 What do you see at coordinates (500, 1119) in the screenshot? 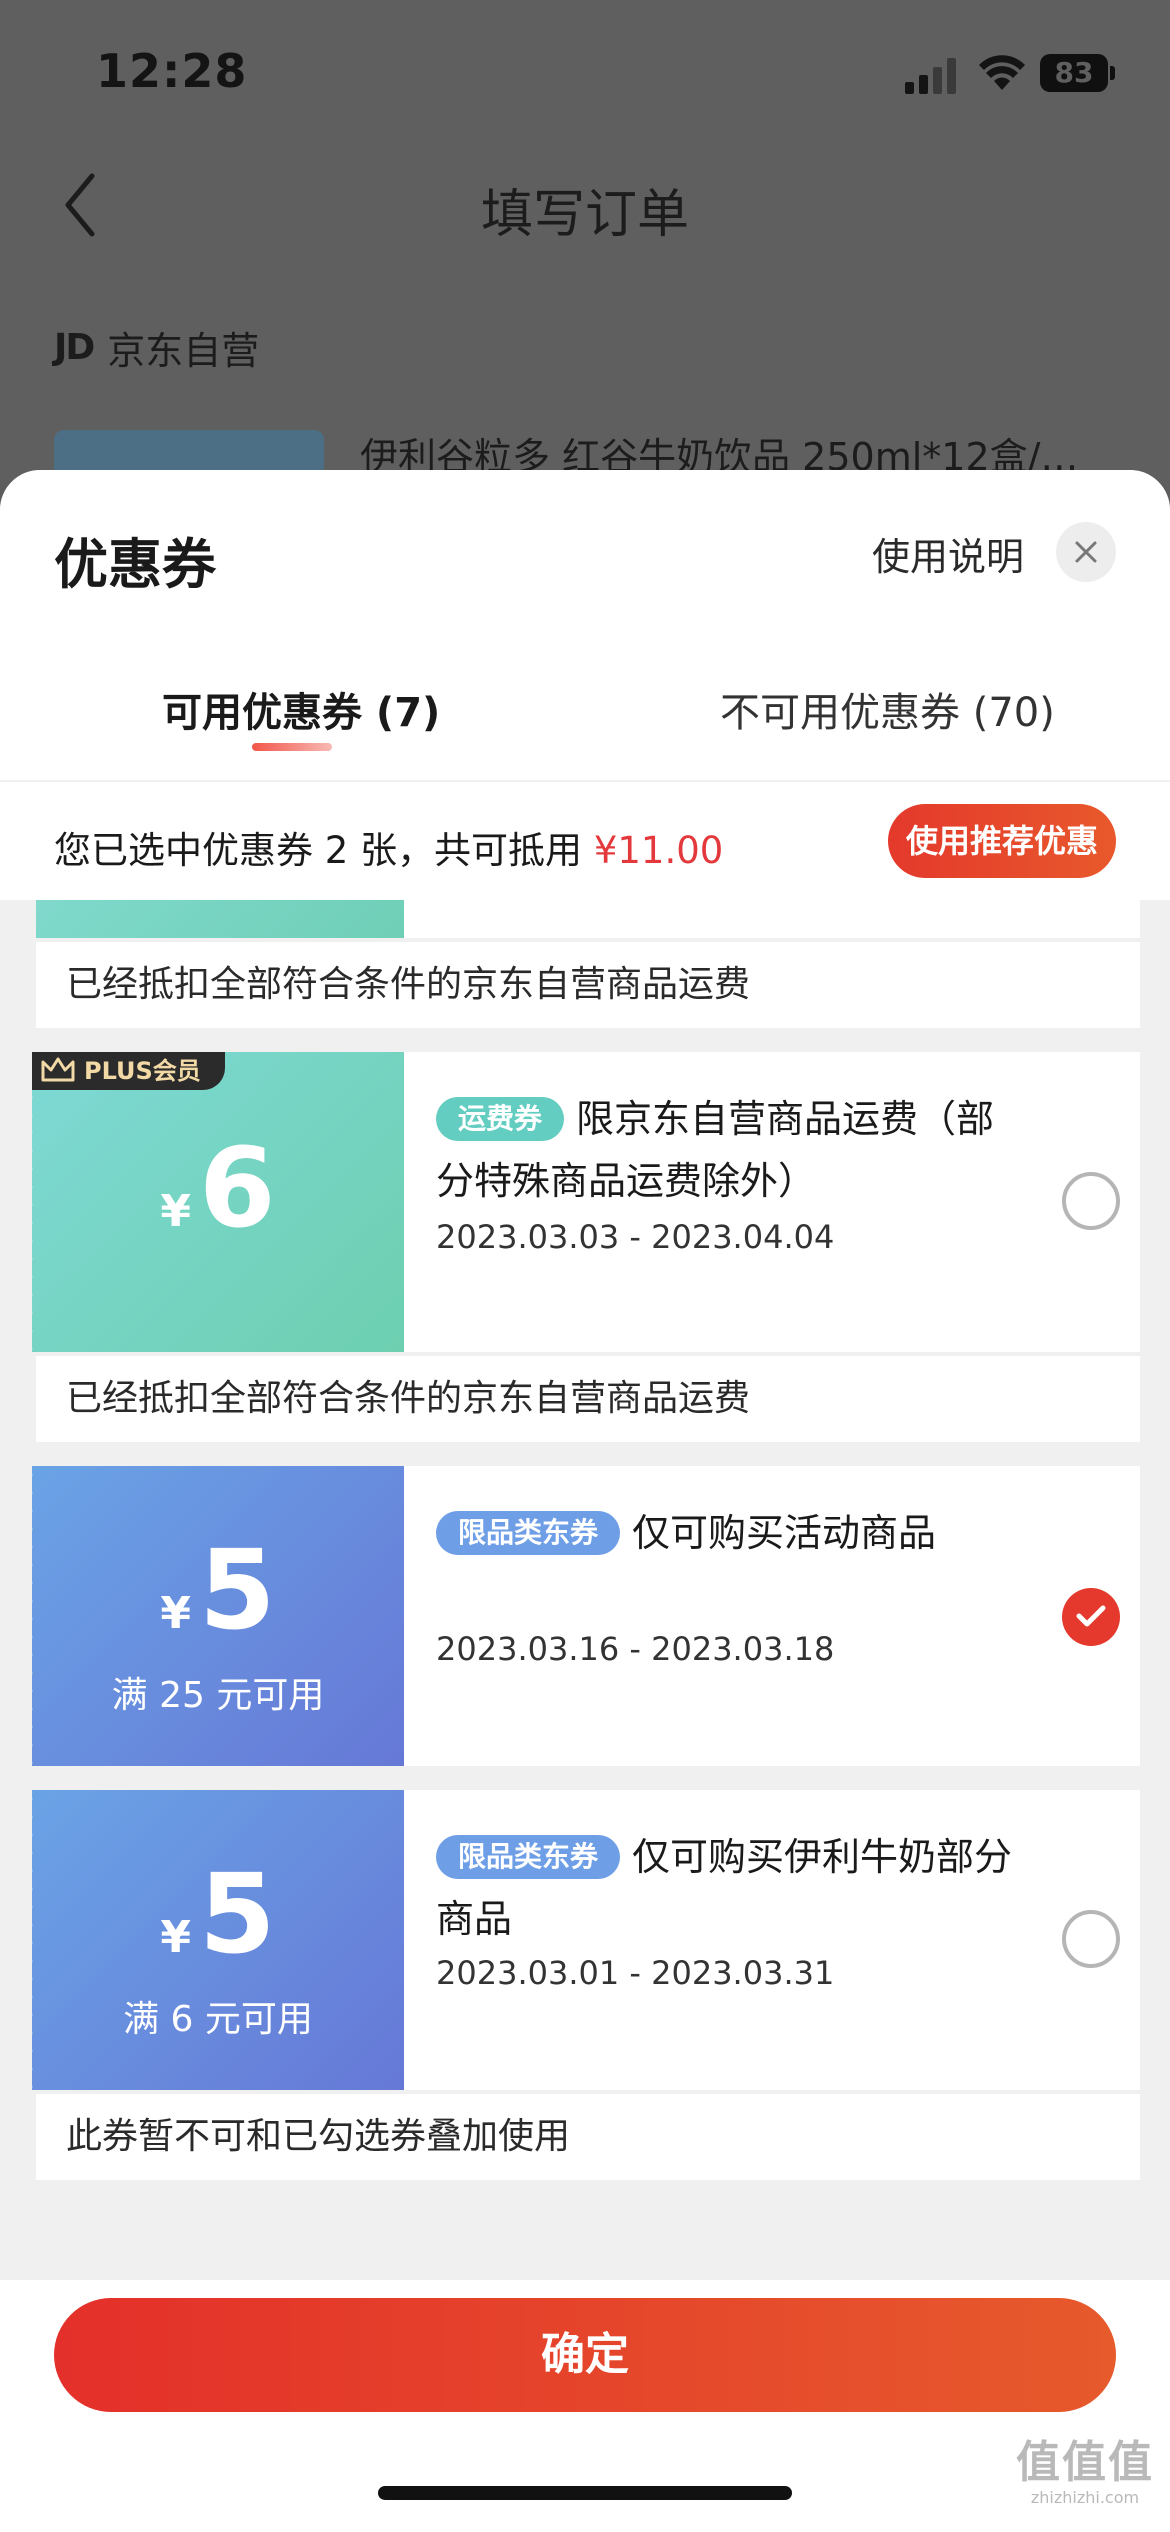
I see `coupon-type-tag: 运费券` at bounding box center [500, 1119].